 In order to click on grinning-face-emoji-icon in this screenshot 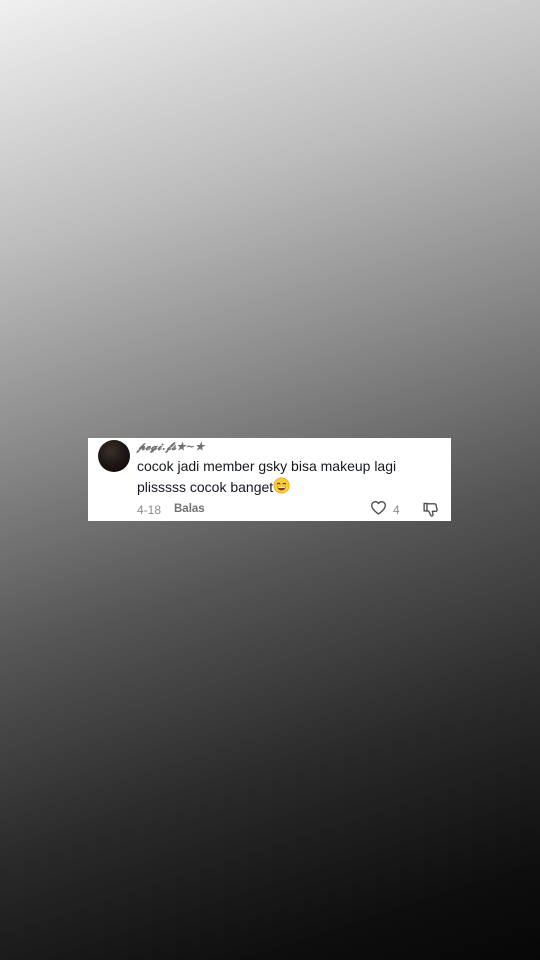, I will do `click(281, 488)`.